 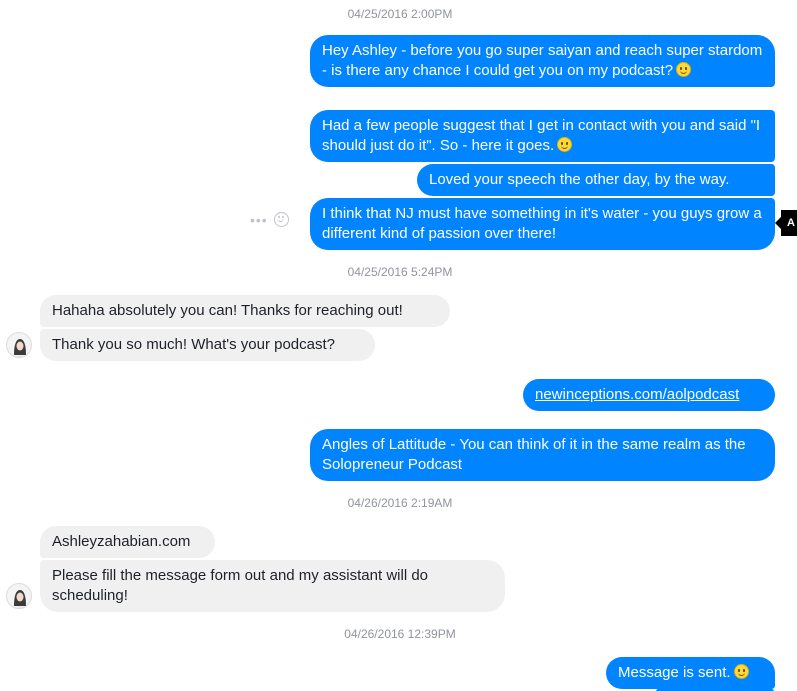 What do you see at coordinates (400, 634) in the screenshot?
I see `timestamp: 04/26/2016 12:39PM` at bounding box center [400, 634].